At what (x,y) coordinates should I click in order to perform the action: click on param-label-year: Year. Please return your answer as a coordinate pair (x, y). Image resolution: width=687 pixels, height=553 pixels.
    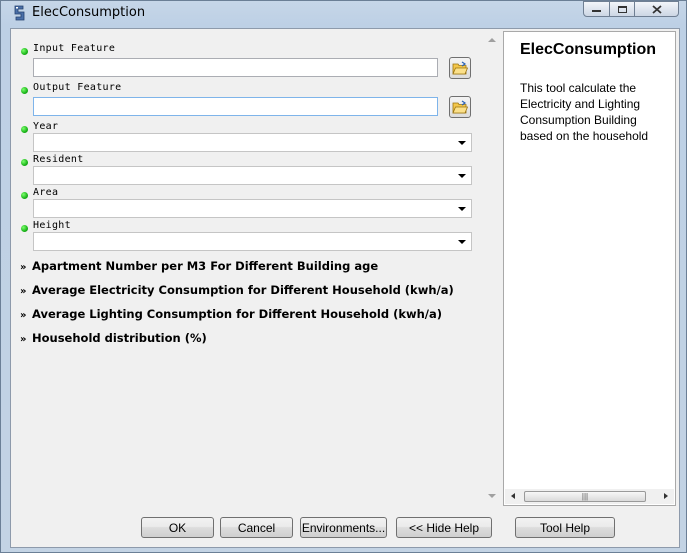
    Looking at the image, I should click on (46, 126).